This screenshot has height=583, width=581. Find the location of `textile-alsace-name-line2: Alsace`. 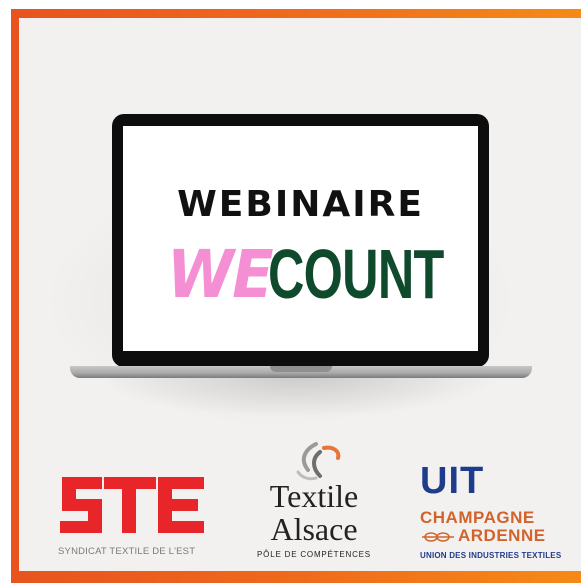

textile-alsace-name-line2: Alsace is located at coordinates (314, 529).